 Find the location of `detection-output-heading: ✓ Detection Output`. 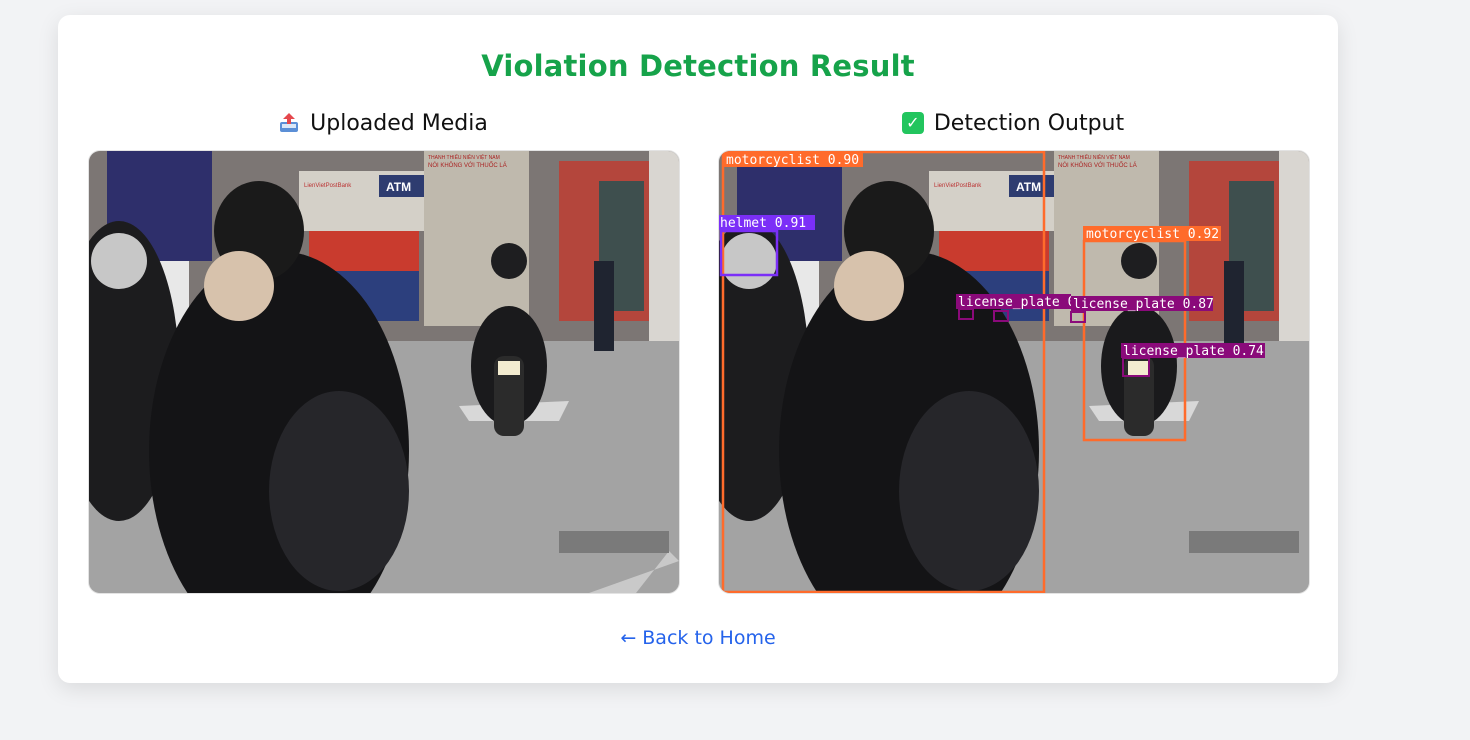

detection-output-heading: ✓ Detection Output is located at coordinates (1013, 123).